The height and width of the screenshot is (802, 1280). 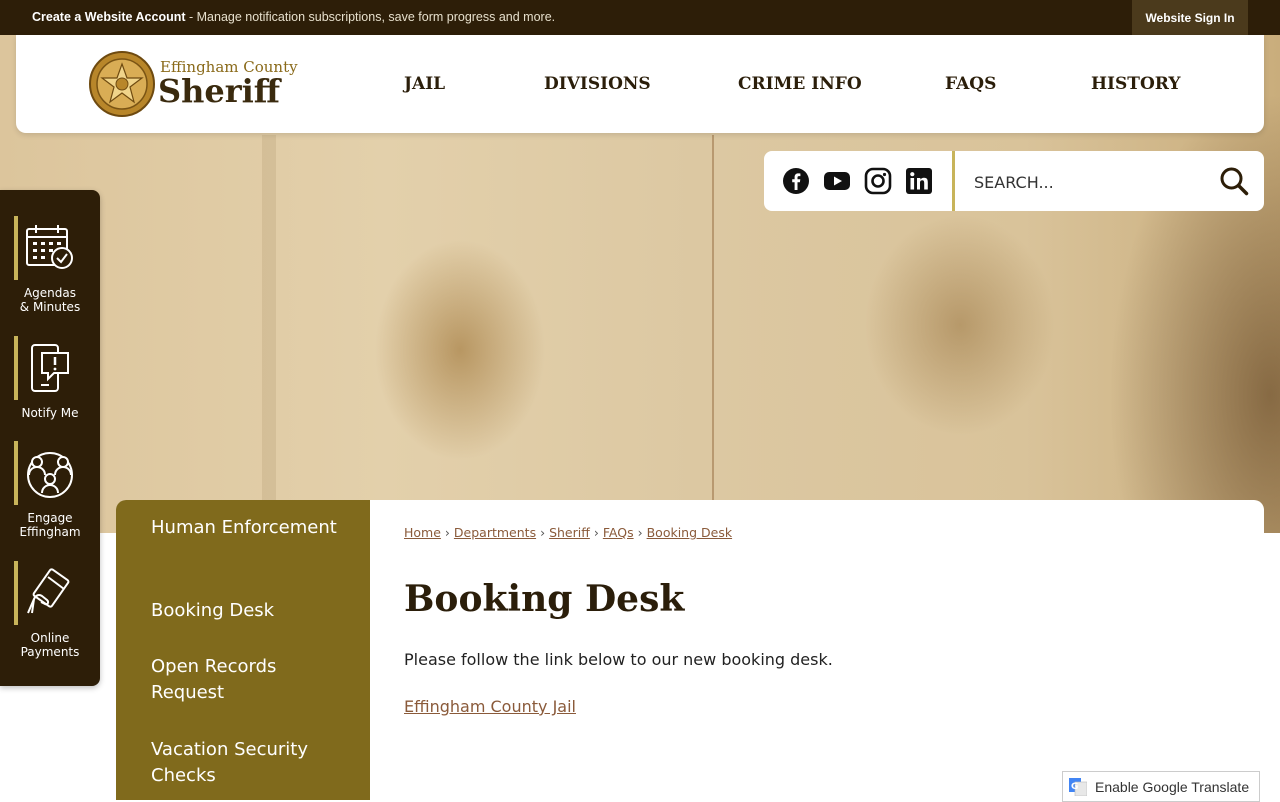 I want to click on quick-link-engage-effingham: Engage Effingham, so click(x=50, y=496).